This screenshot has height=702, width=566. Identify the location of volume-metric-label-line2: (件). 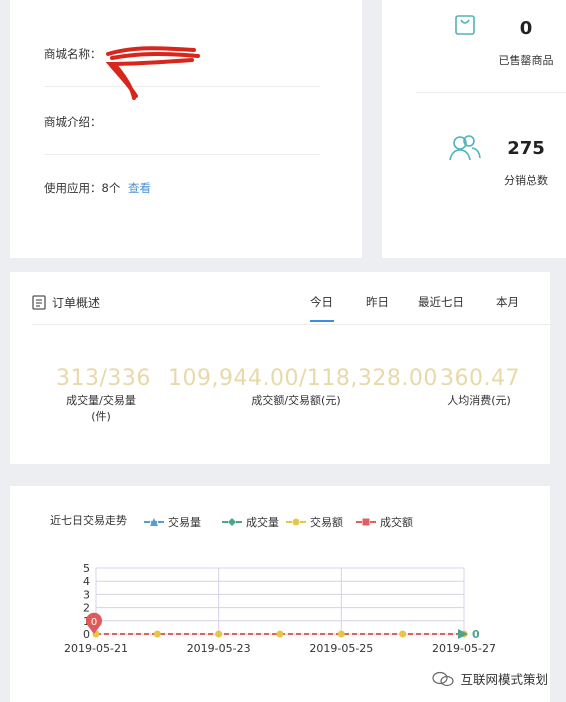
(101, 416).